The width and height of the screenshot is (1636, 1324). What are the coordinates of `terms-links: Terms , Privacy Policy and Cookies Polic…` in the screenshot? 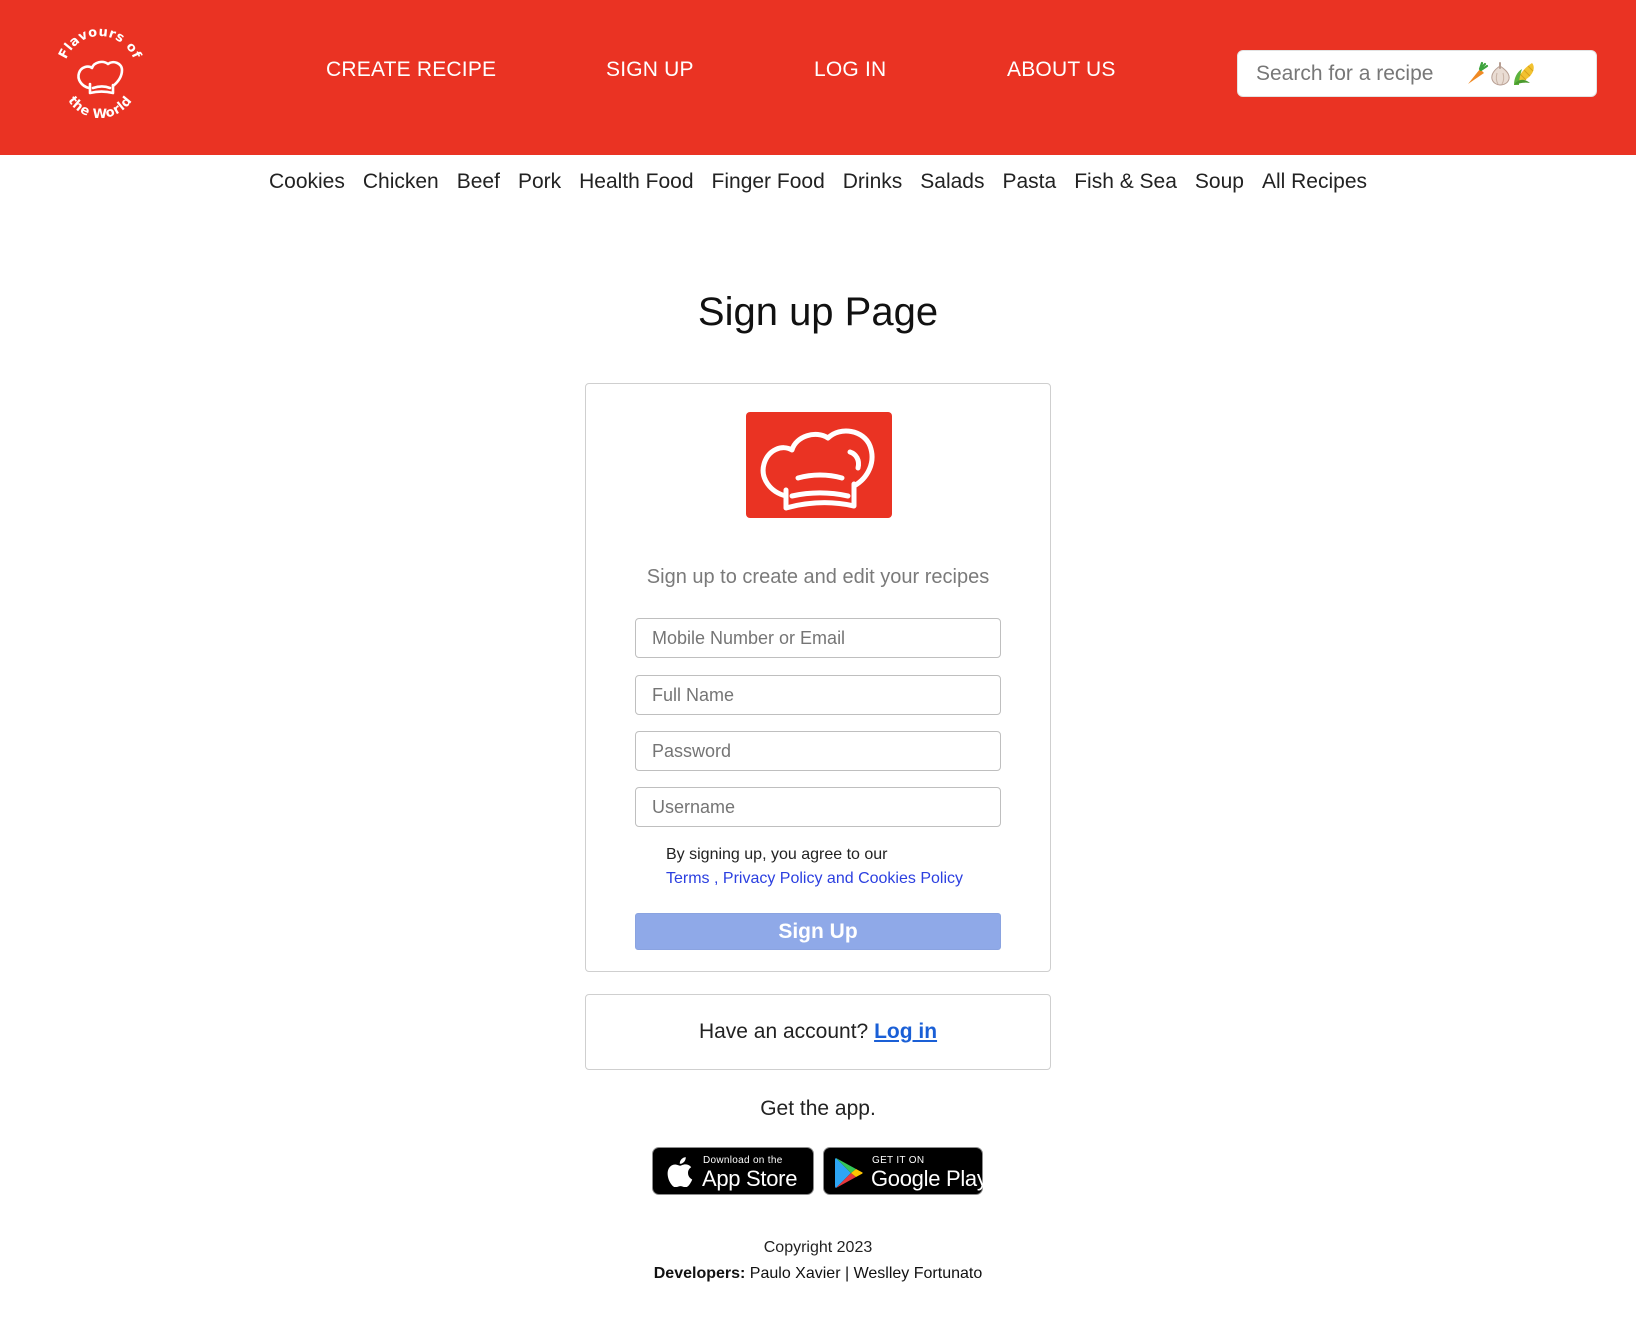 It's located at (814, 879).